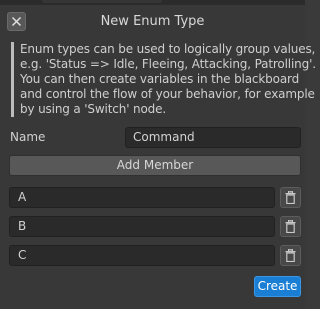  I want to click on delete-member-a-button, so click(290, 197).